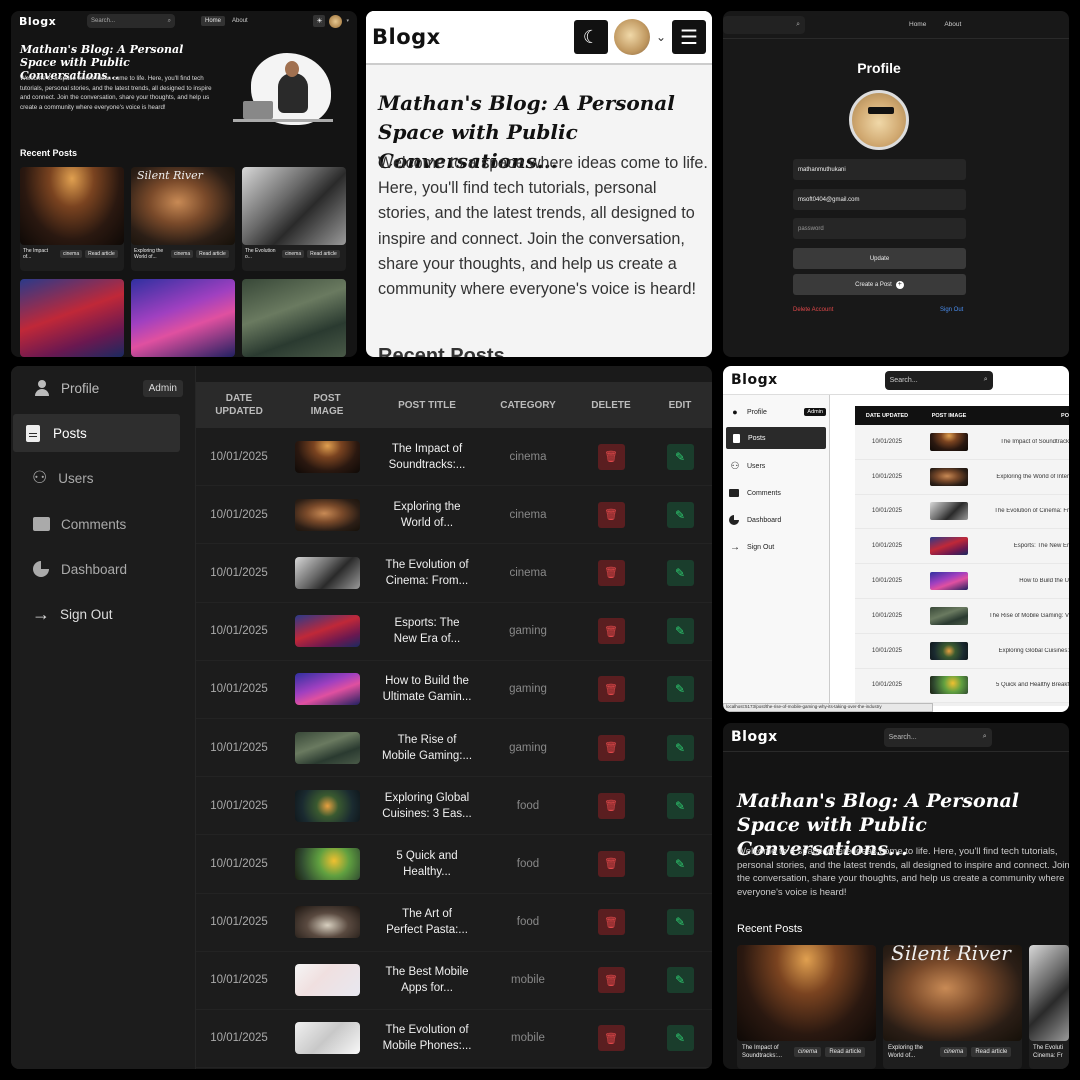  Describe the element at coordinates (661, 37) in the screenshot. I see `chevron-down-icon: ⌄` at that location.